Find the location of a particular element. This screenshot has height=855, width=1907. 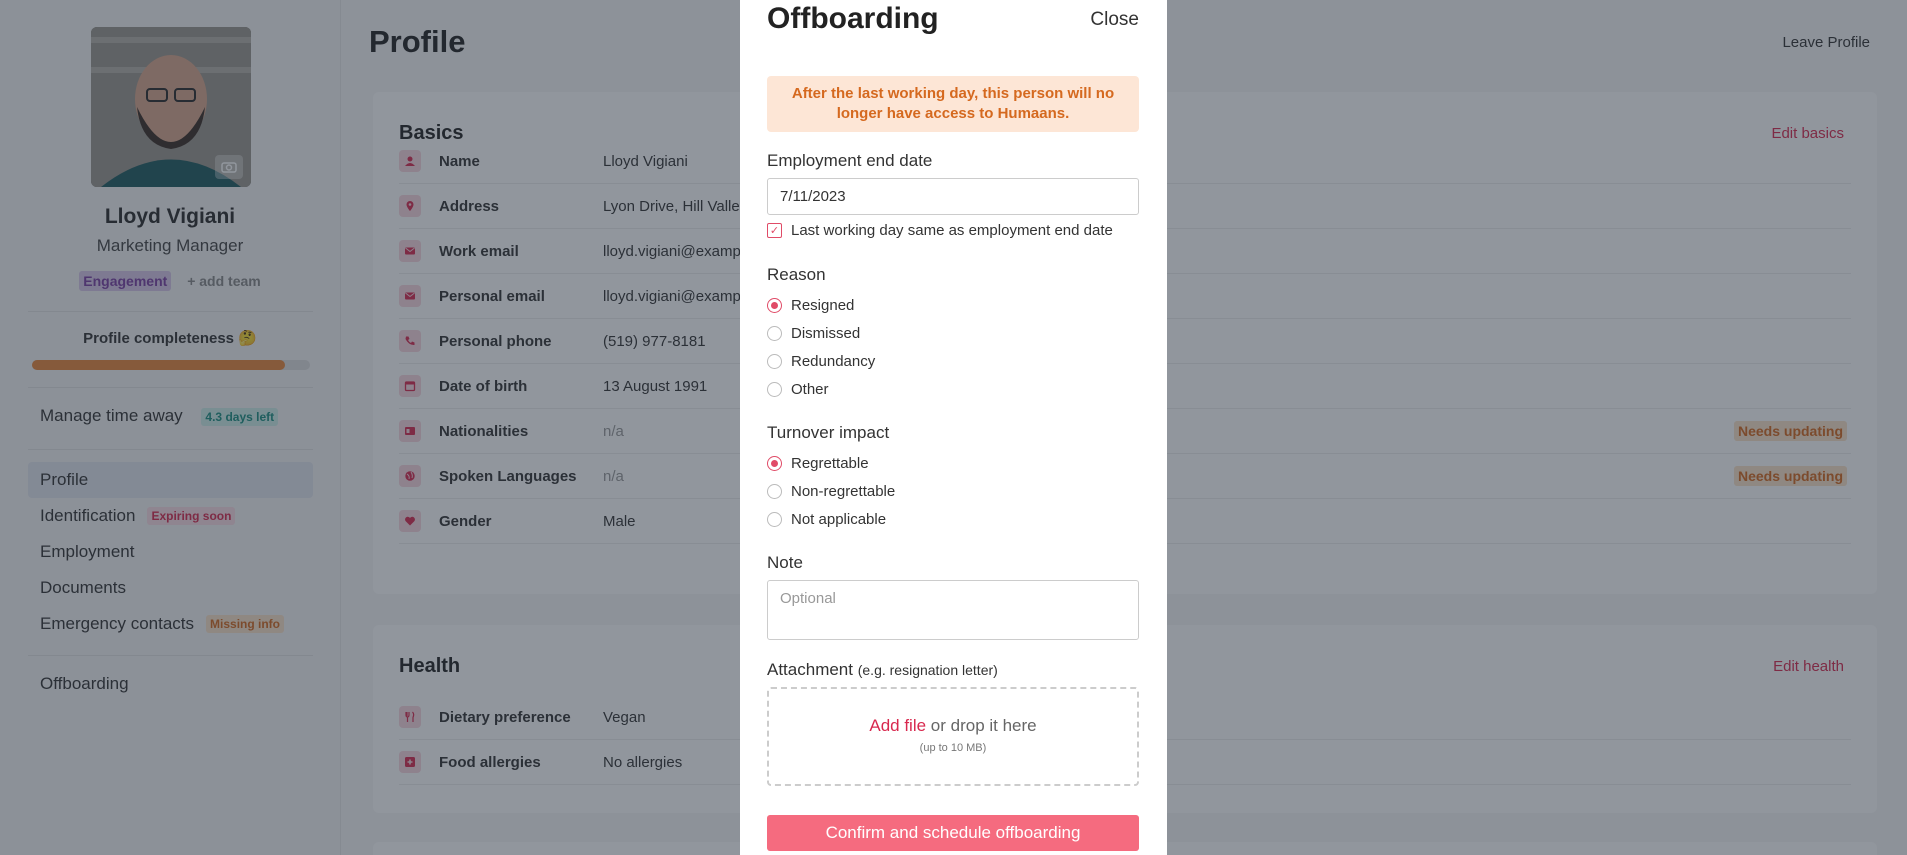

turnover-option-not-applicable: Not applicable is located at coordinates (826, 519).